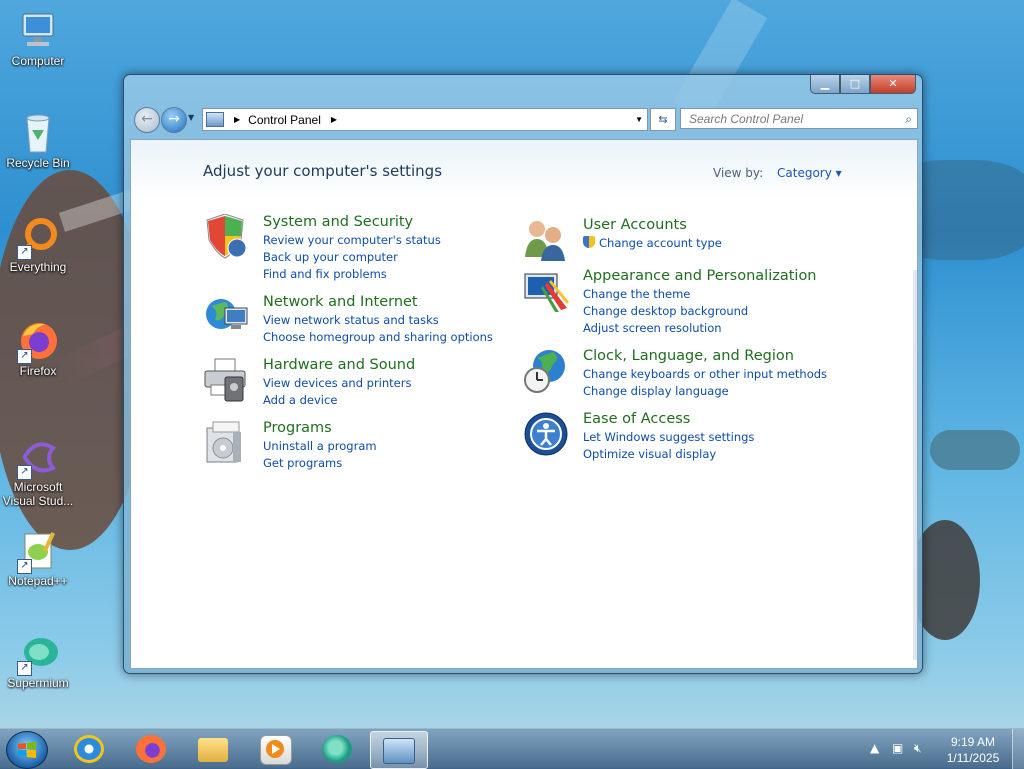 The width and height of the screenshot is (1024, 769). What do you see at coordinates (1018, 749) in the screenshot?
I see `show-desktop-button` at bounding box center [1018, 749].